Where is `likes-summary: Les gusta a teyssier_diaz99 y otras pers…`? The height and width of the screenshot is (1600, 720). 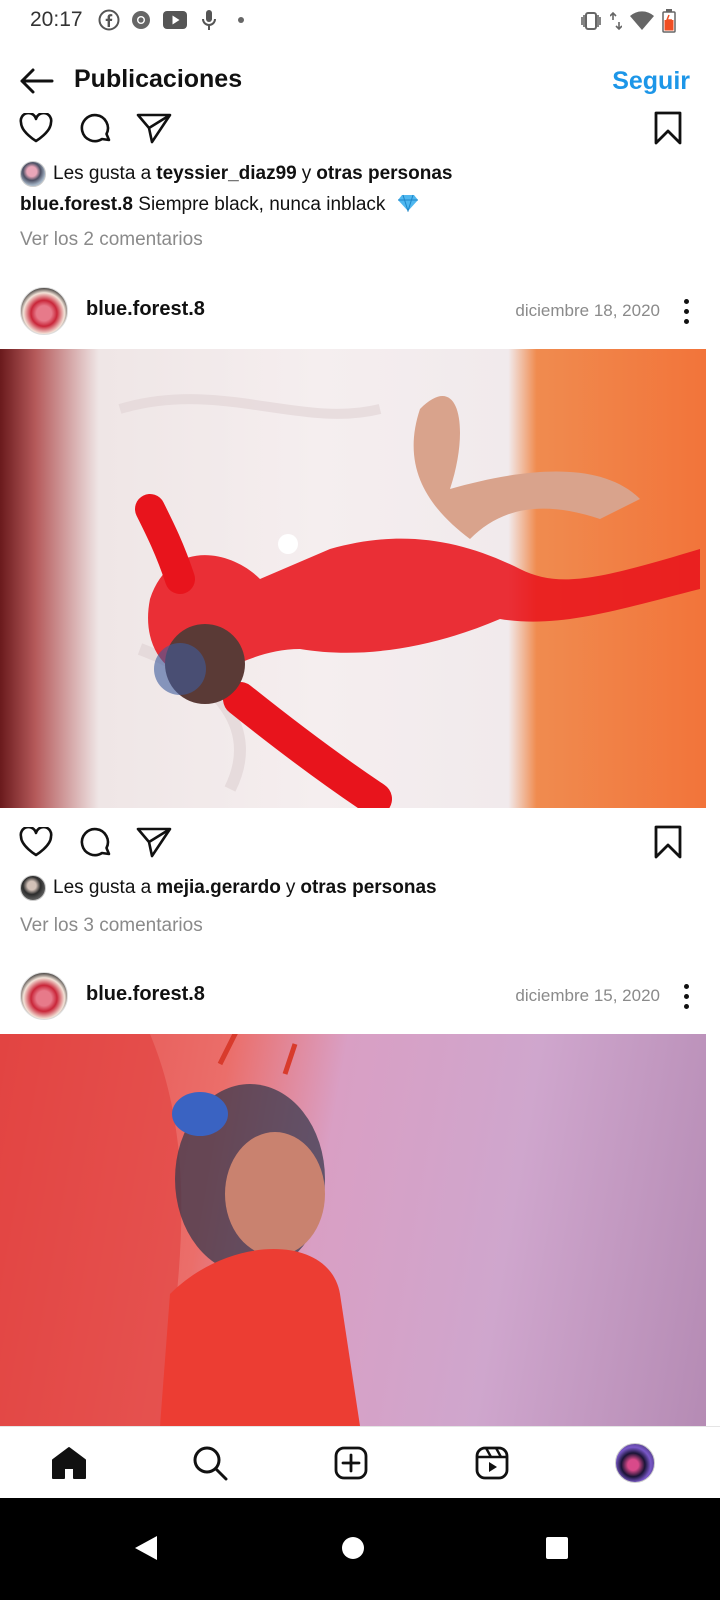 likes-summary: Les gusta a teyssier_diaz99 y otras pers… is located at coordinates (360, 174).